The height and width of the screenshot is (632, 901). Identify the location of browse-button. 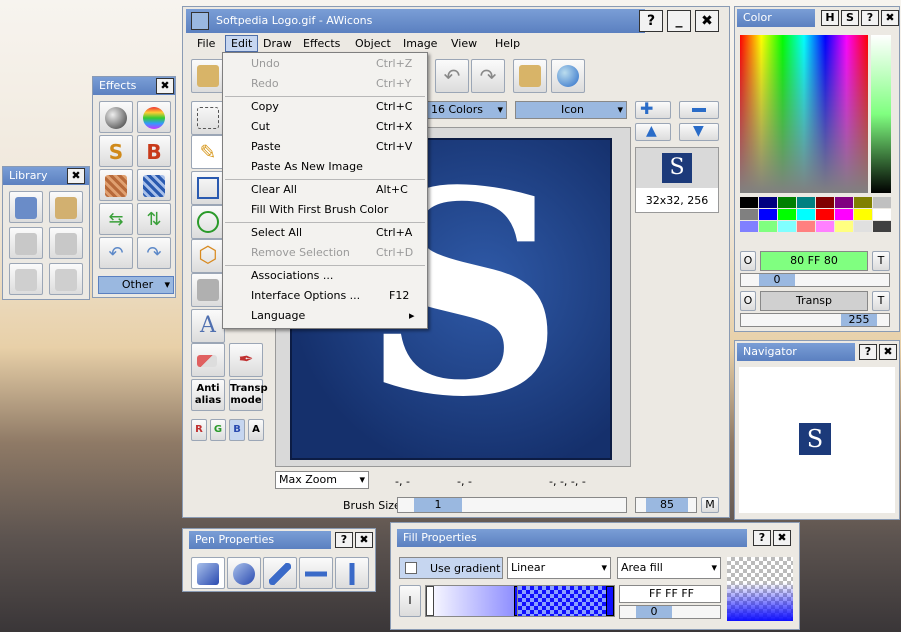
(530, 76).